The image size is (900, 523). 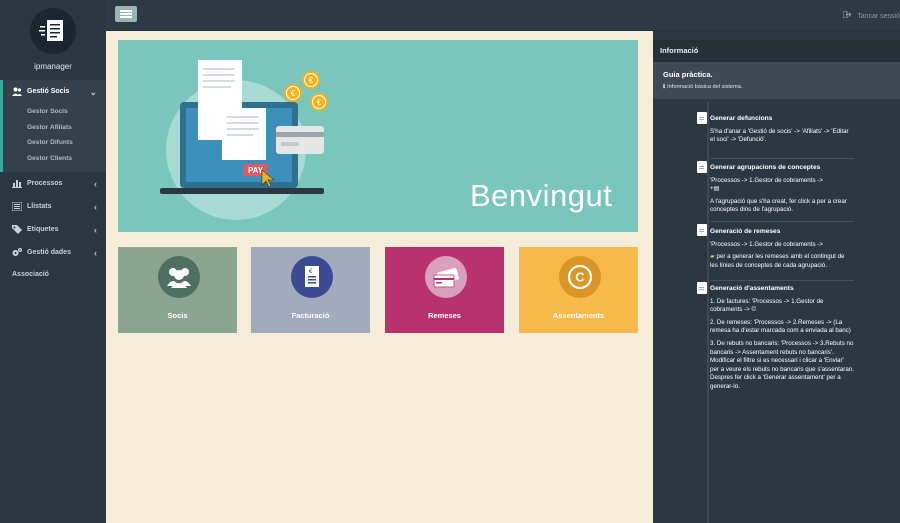 I want to click on subnav-item-gestor-socis: Gestor Socis, so click(x=54, y=112).